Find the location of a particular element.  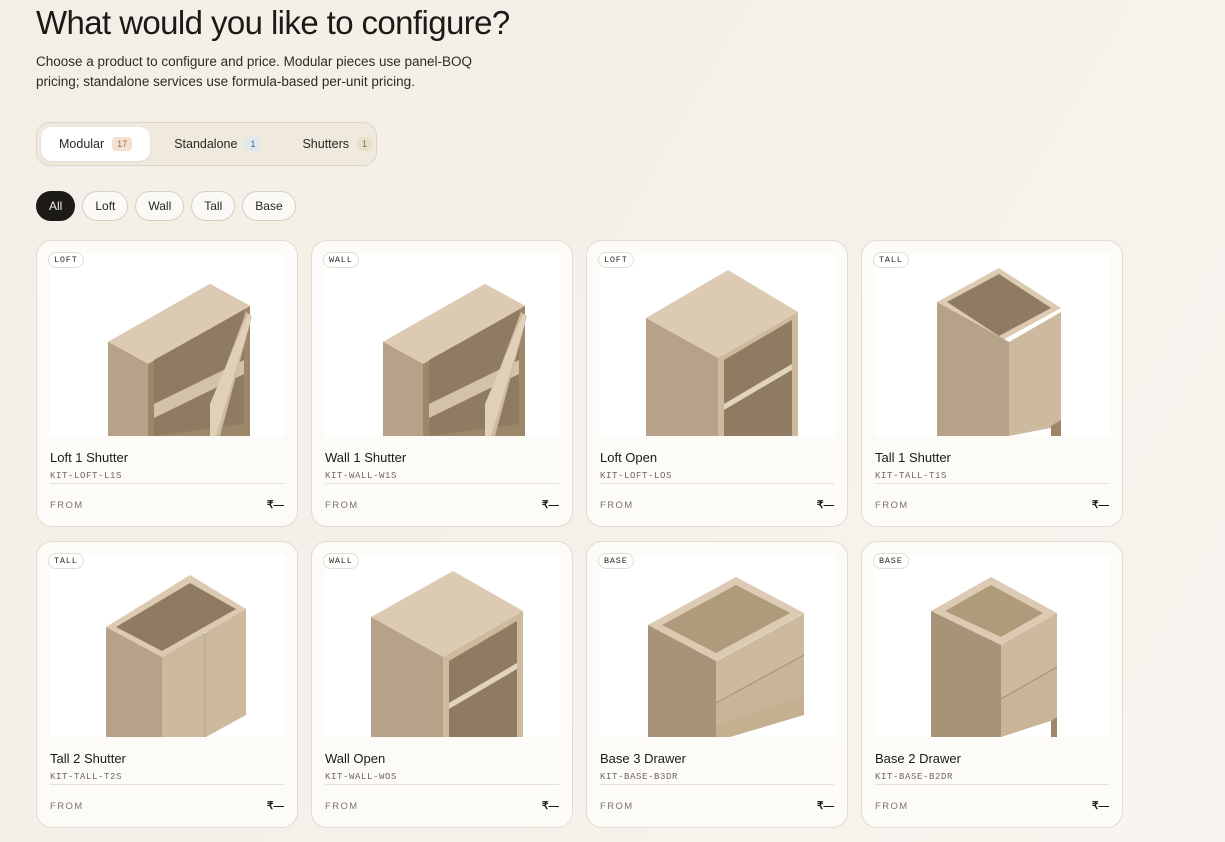

cabinet-two-drawer-icon is located at coordinates (994, 657).